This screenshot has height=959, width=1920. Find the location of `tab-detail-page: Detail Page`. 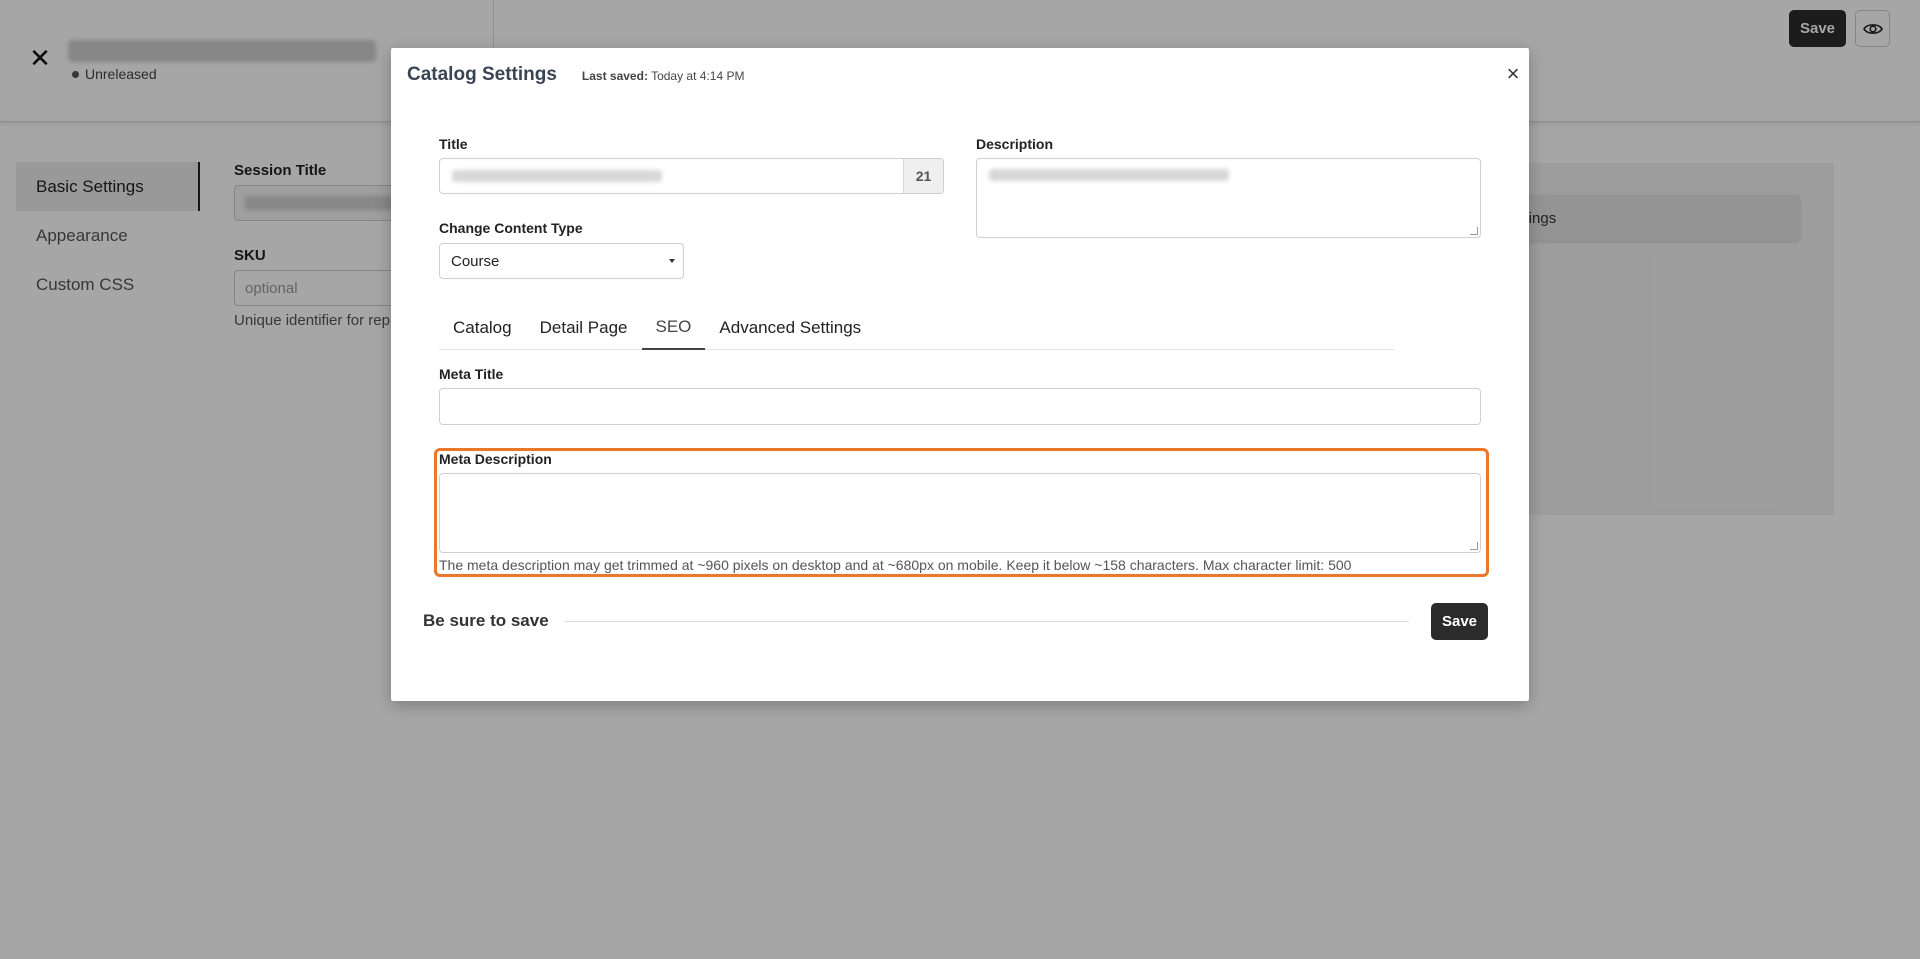

tab-detail-page: Detail Page is located at coordinates (584, 328).